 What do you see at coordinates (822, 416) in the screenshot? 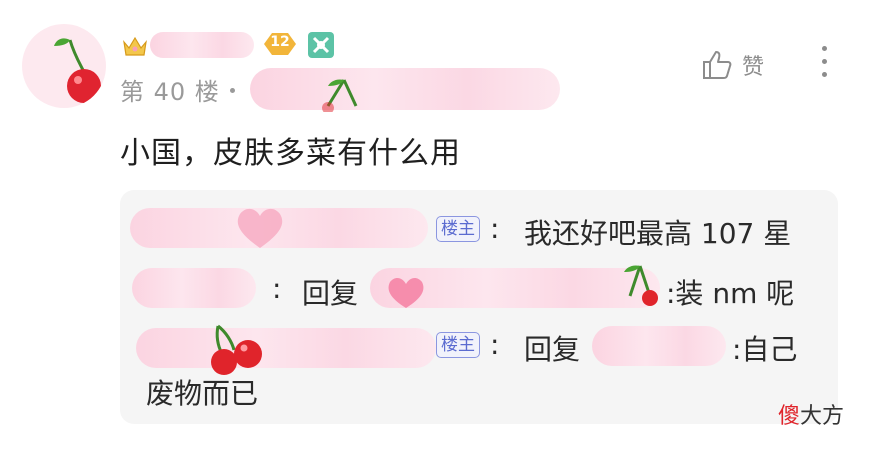
I see `watermark-rest: 大方` at bounding box center [822, 416].